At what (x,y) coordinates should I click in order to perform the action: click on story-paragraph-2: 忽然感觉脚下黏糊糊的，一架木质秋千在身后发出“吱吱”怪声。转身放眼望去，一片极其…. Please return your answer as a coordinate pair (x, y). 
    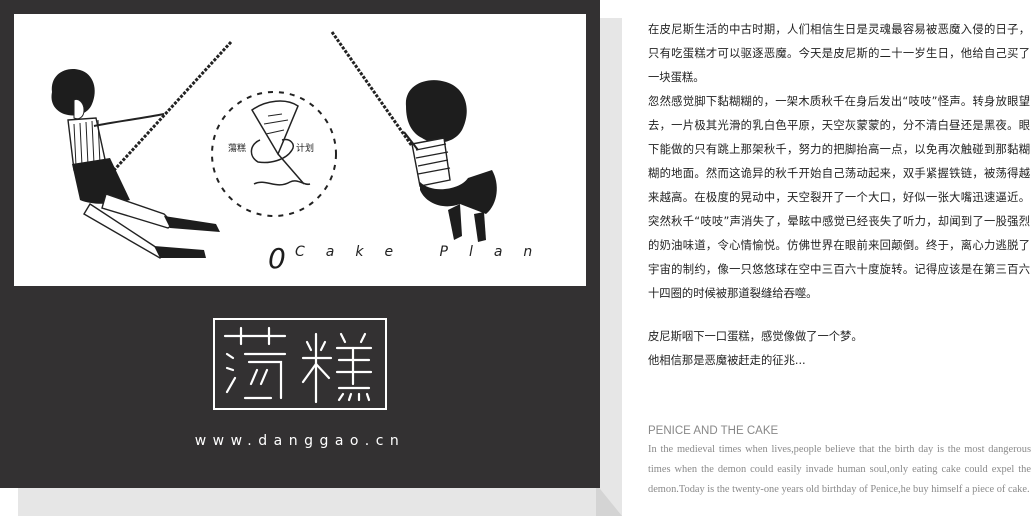
    Looking at the image, I should click on (839, 197).